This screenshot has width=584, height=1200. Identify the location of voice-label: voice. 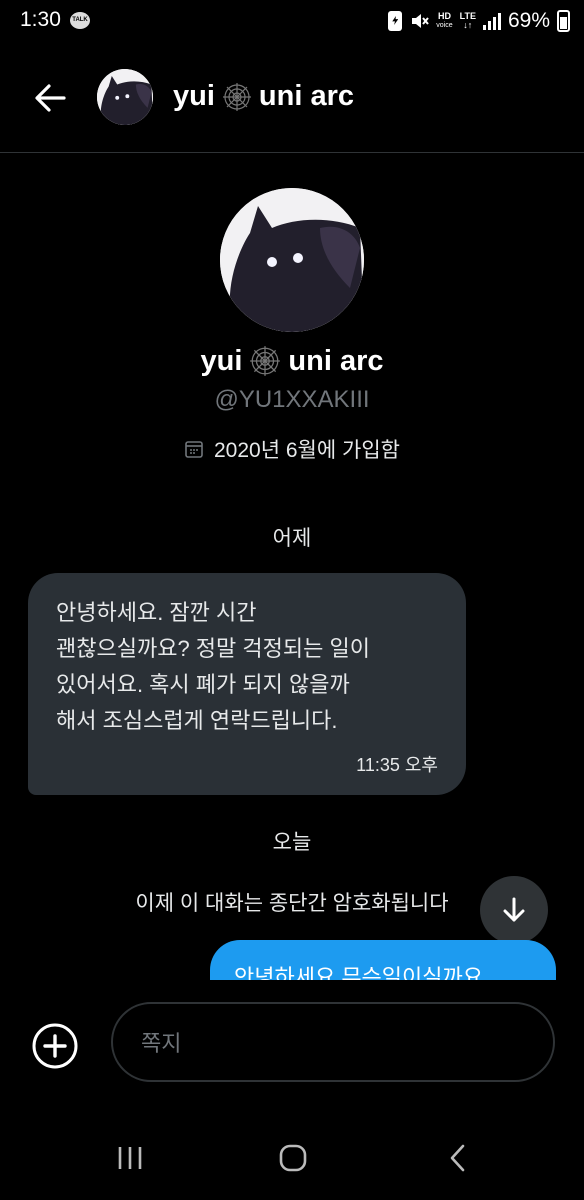
(444, 25).